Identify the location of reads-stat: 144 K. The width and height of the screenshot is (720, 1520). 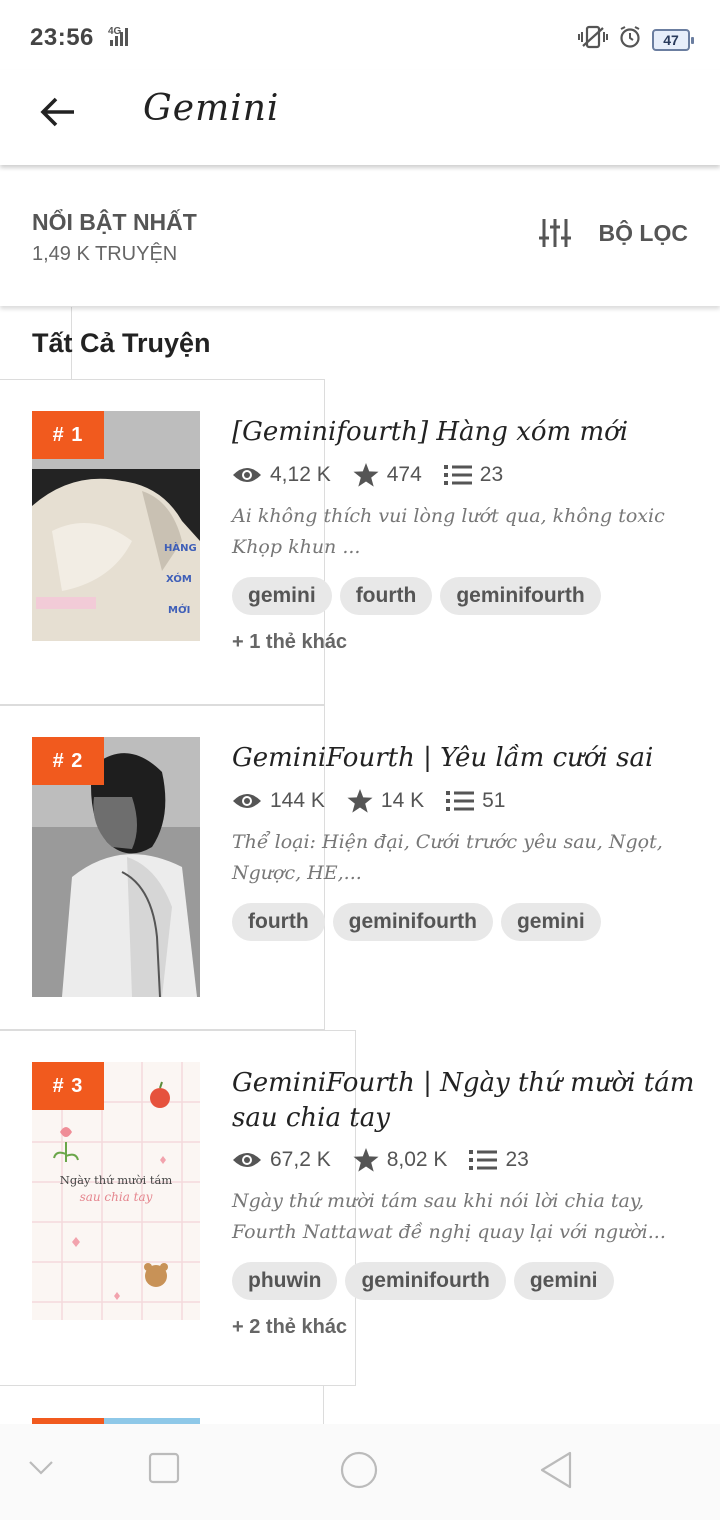
(278, 801).